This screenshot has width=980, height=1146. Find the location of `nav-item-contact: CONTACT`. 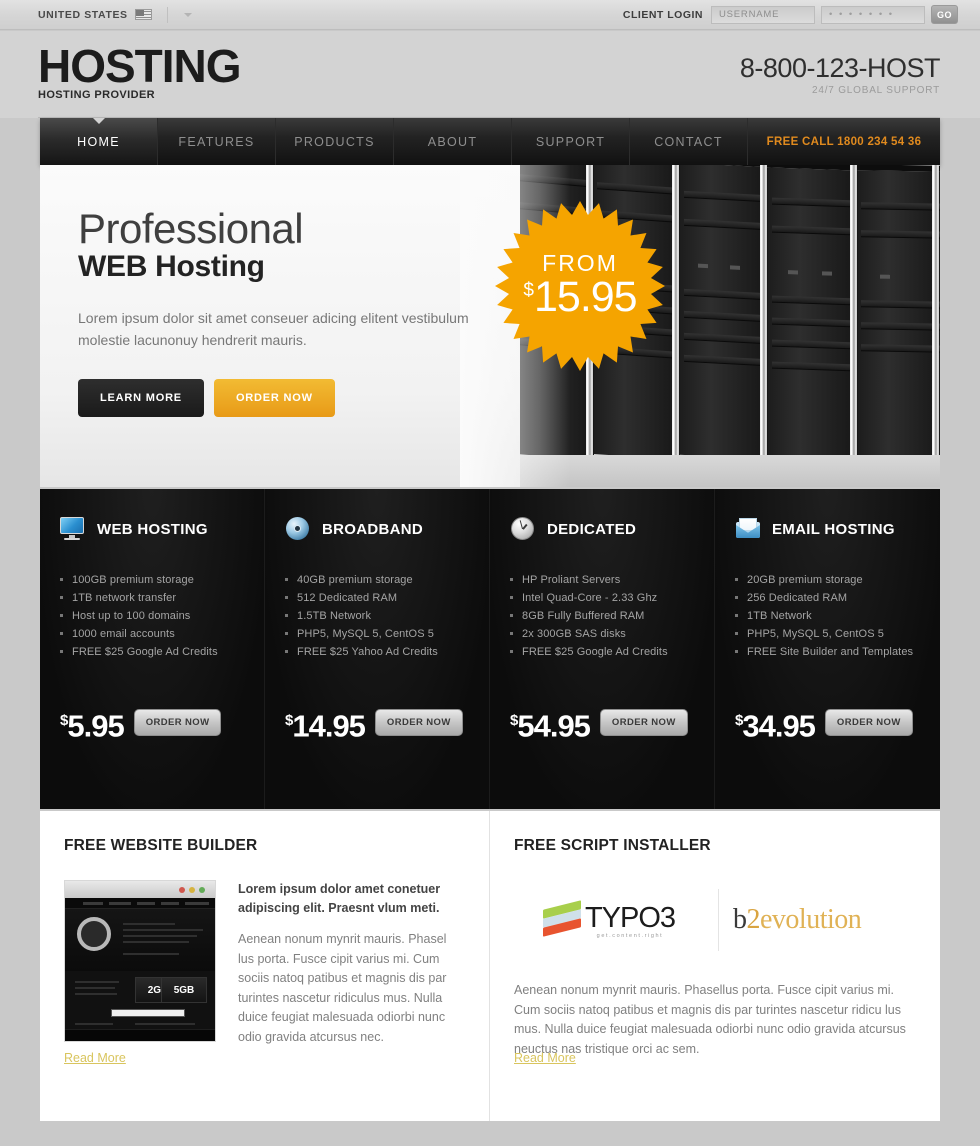

nav-item-contact: CONTACT is located at coordinates (689, 141).